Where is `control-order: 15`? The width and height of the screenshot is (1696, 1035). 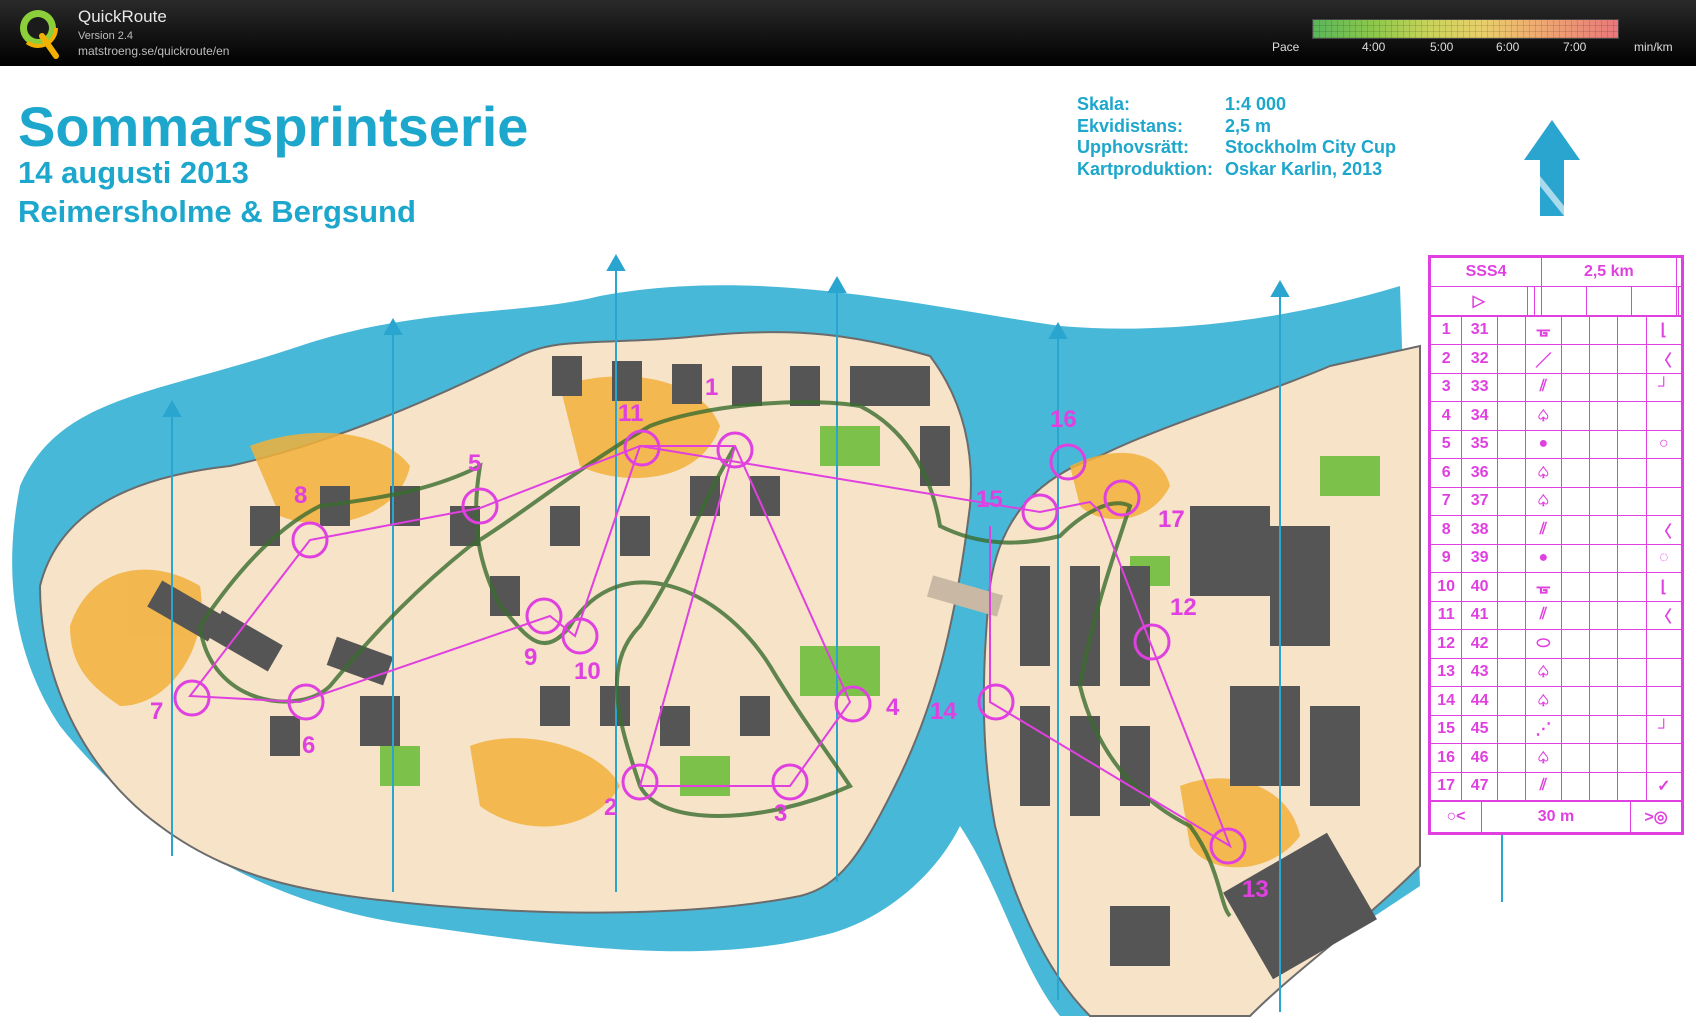
control-order: 15 is located at coordinates (1446, 729).